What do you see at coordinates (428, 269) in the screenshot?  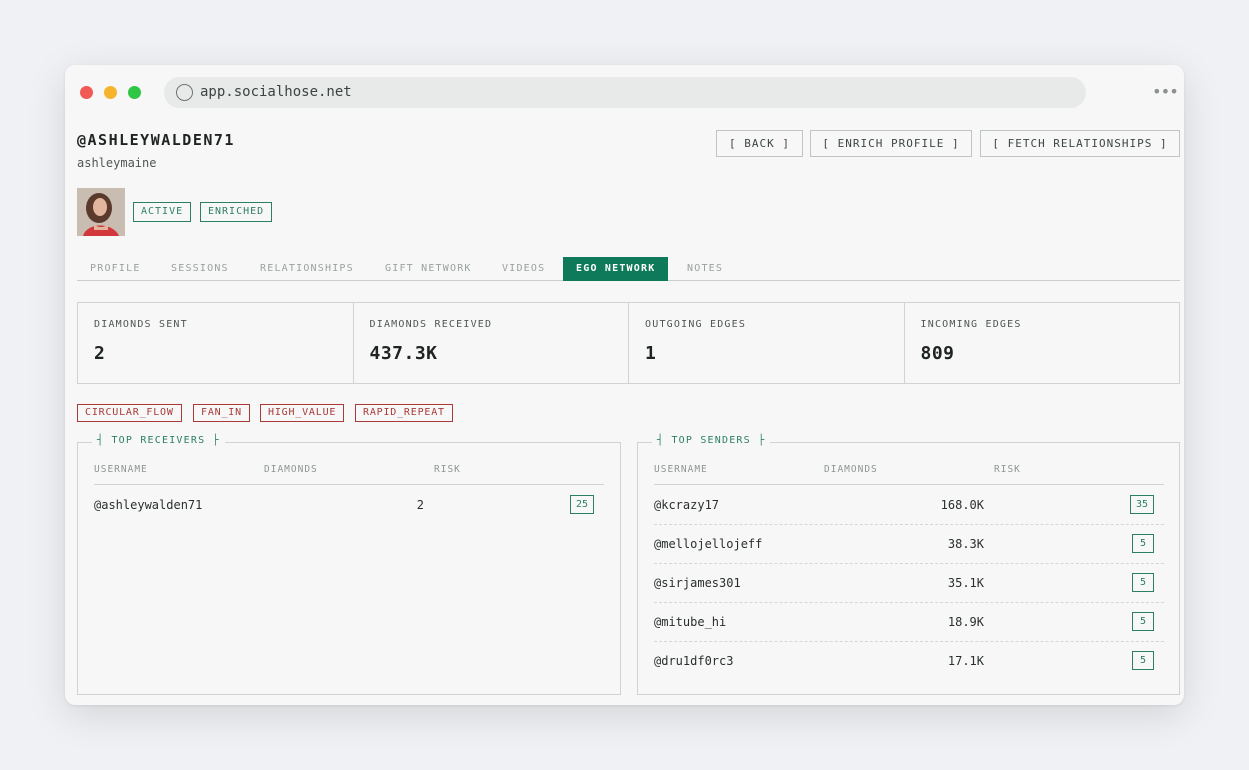 I see `tab-gift-network: GIFT NETWORK` at bounding box center [428, 269].